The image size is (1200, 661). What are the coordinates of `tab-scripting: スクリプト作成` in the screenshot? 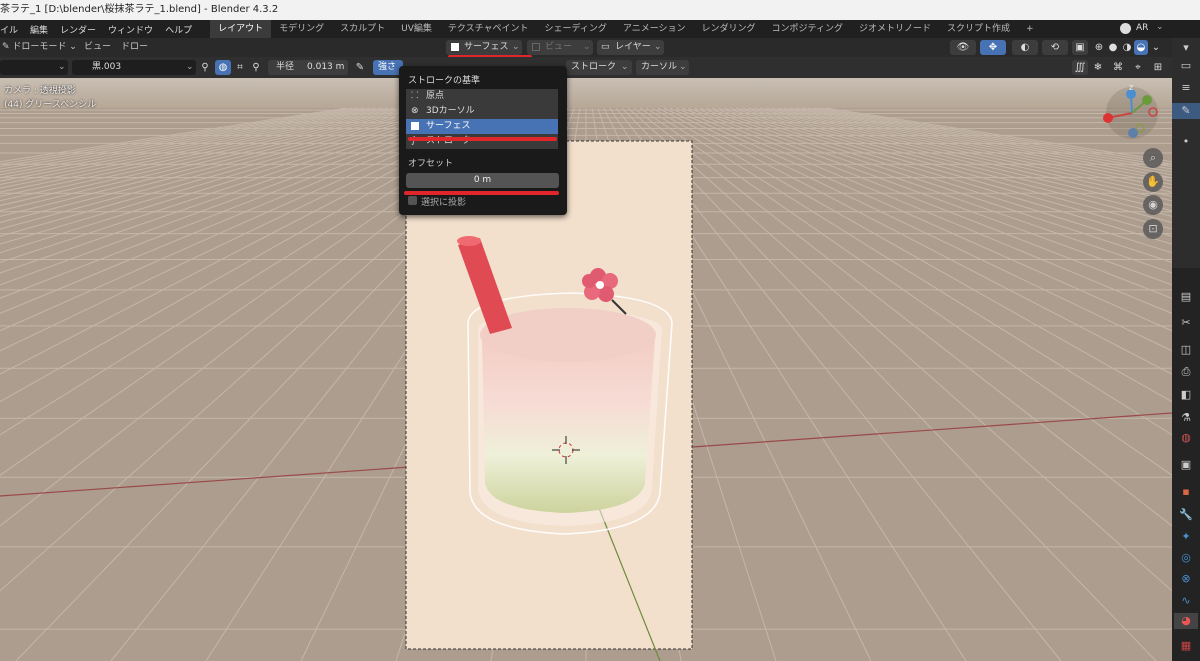 It's located at (978, 29).